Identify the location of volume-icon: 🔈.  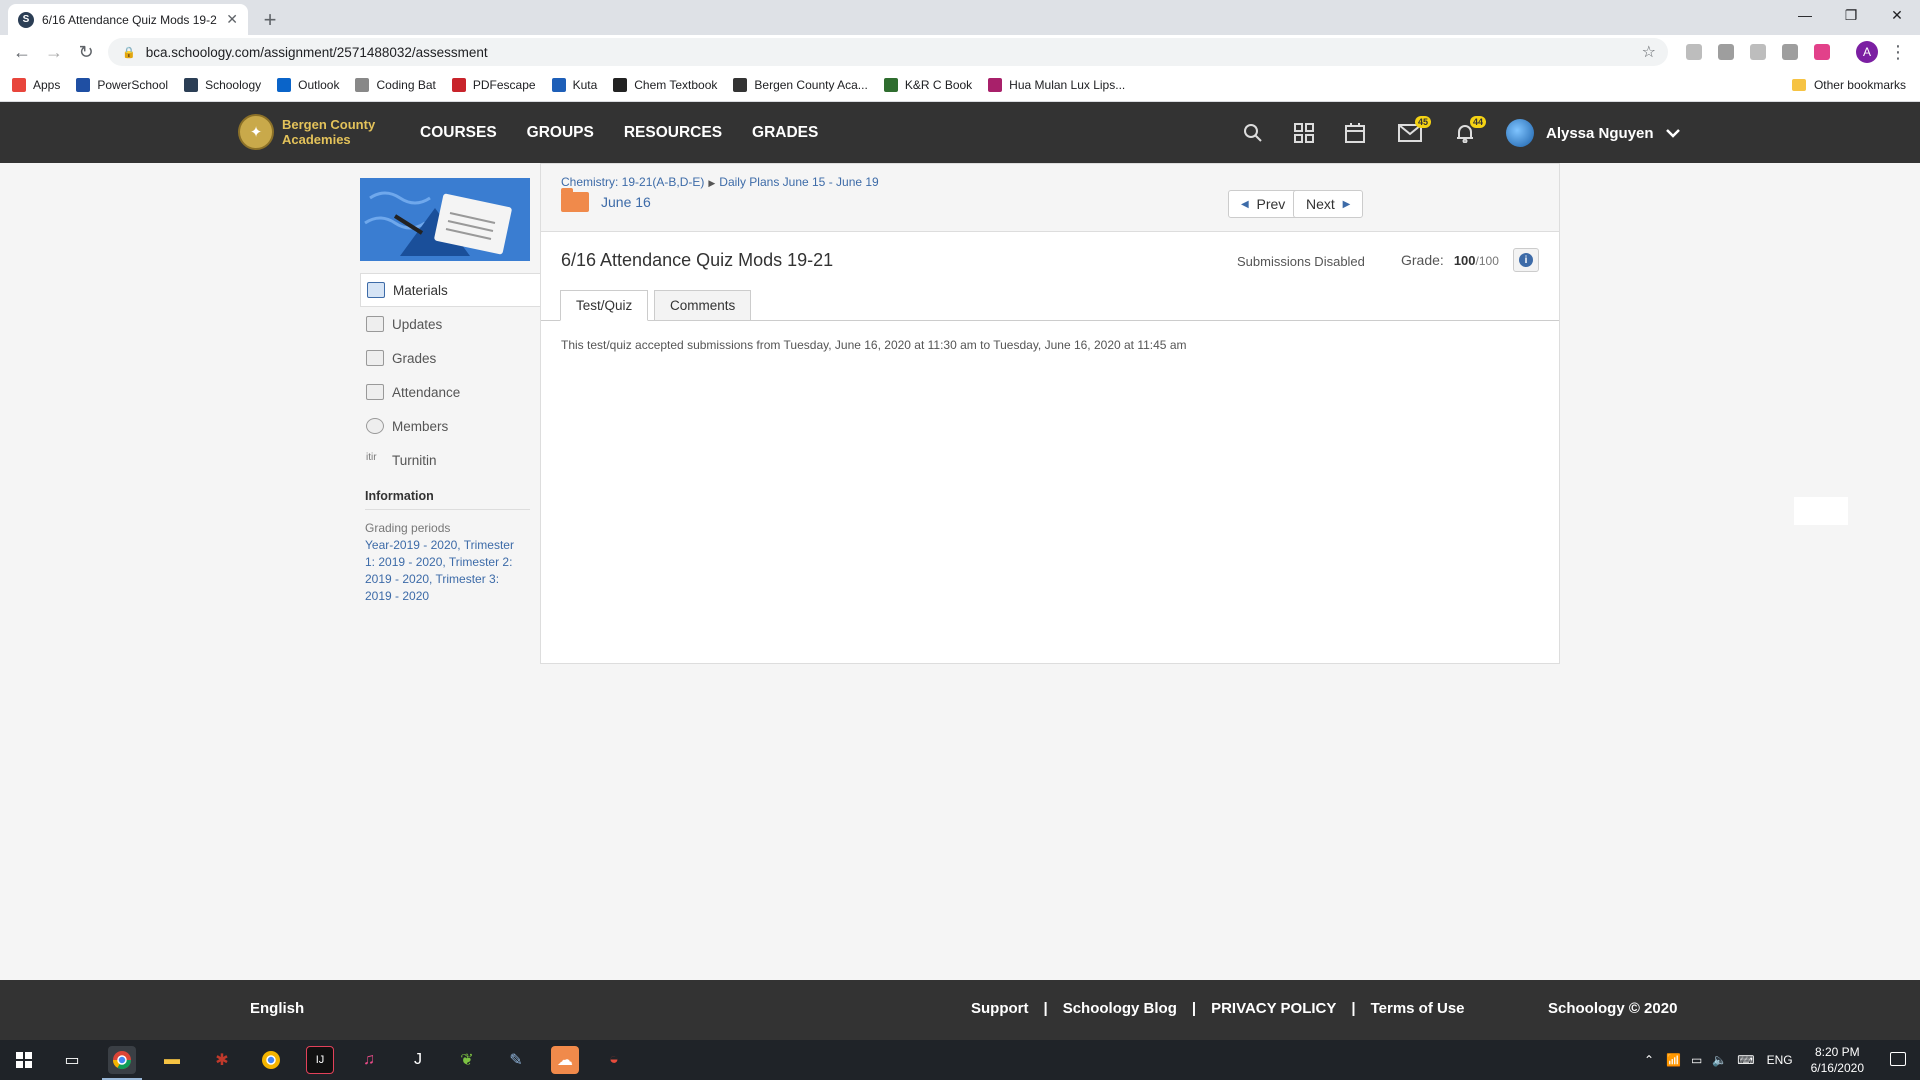
(1719, 1060).